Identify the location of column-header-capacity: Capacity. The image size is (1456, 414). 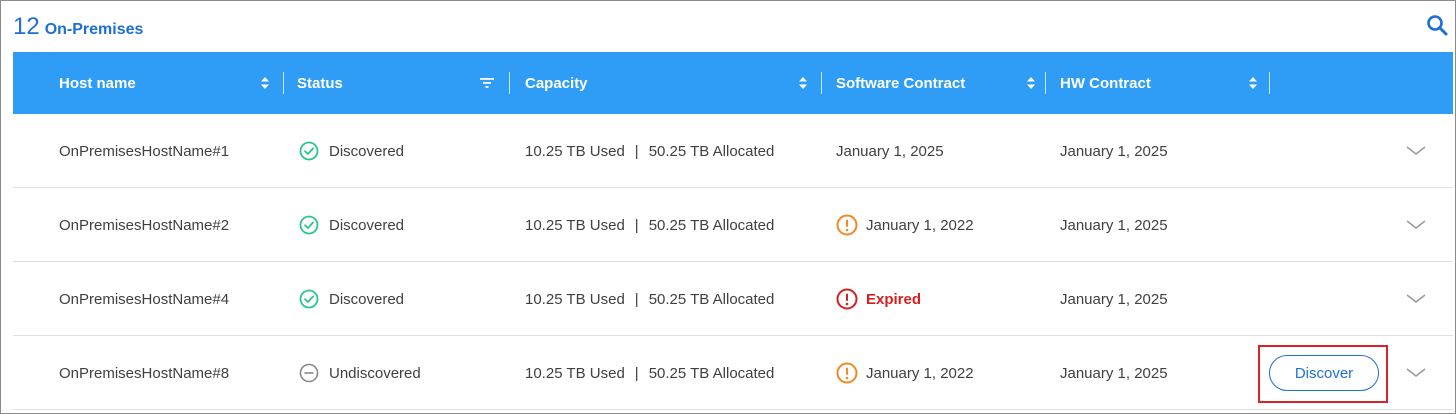
(556, 83).